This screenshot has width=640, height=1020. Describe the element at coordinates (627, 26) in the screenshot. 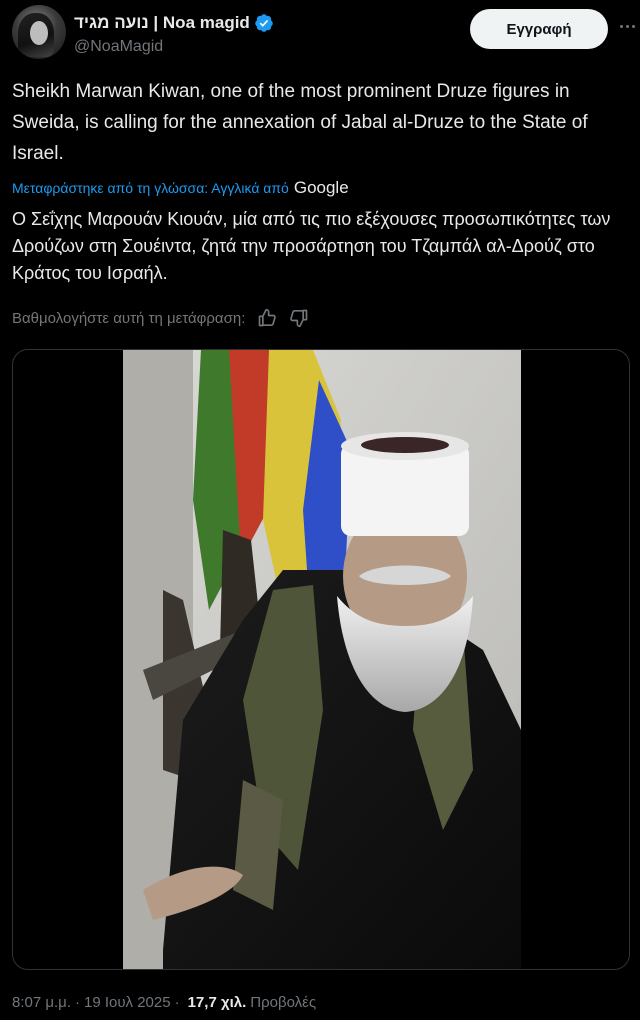

I see `more-options-icon` at that location.